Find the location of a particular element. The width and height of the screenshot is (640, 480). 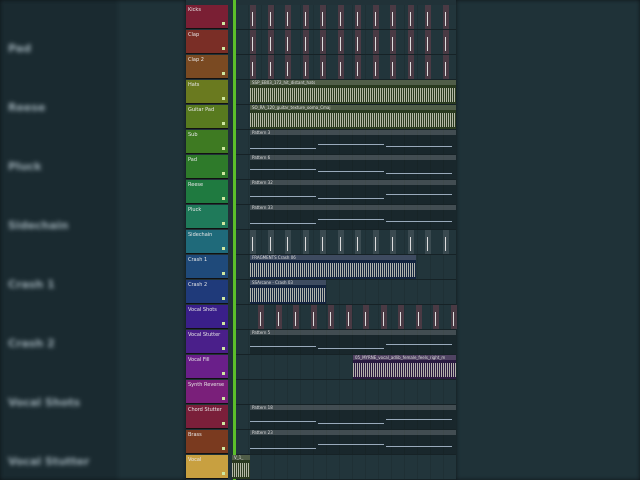

track-lane: Pattern 6 is located at coordinates (346, 167).